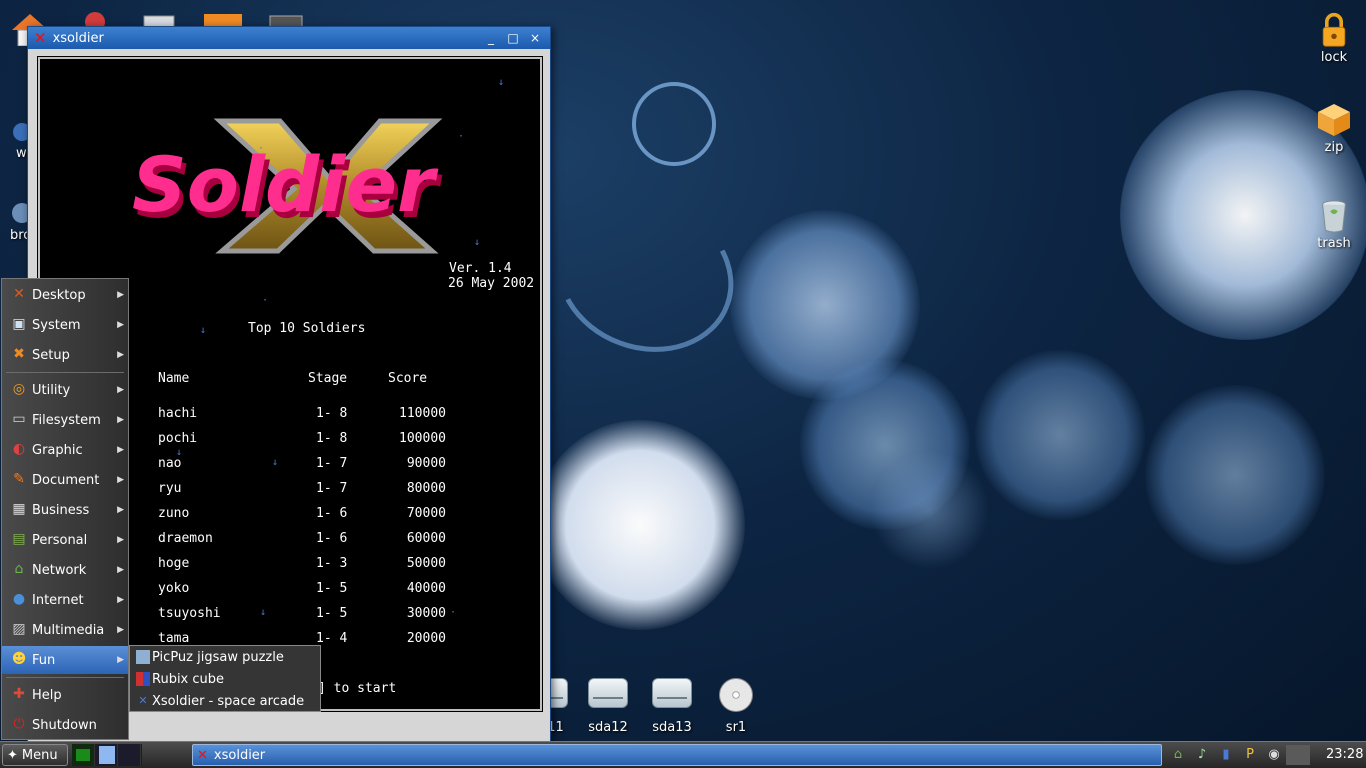  I want to click on submenu-item-picpuz: PicPuz jigsaw puzzle, so click(225, 657).